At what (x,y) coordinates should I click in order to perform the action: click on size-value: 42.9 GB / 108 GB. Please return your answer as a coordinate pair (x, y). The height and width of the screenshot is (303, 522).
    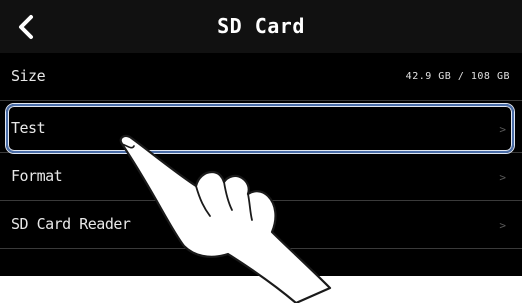
    Looking at the image, I should click on (457, 76).